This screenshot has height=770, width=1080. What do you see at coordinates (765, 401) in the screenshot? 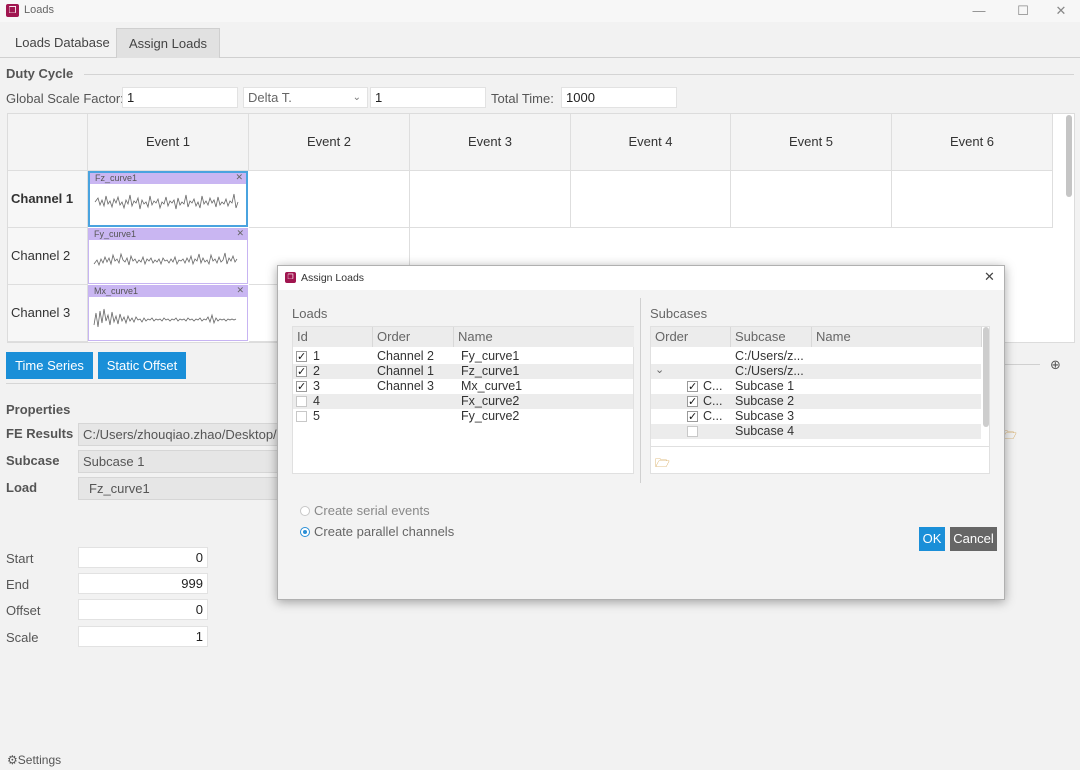
I see `row-subcase: Subcase 2` at bounding box center [765, 401].